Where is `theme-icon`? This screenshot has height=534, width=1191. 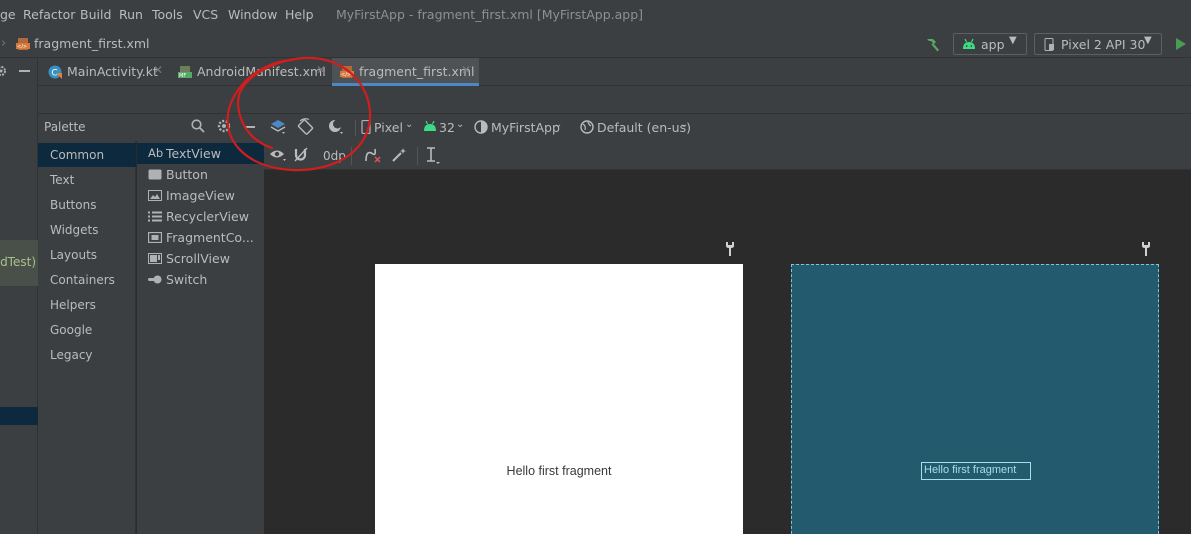
theme-icon is located at coordinates (481, 127).